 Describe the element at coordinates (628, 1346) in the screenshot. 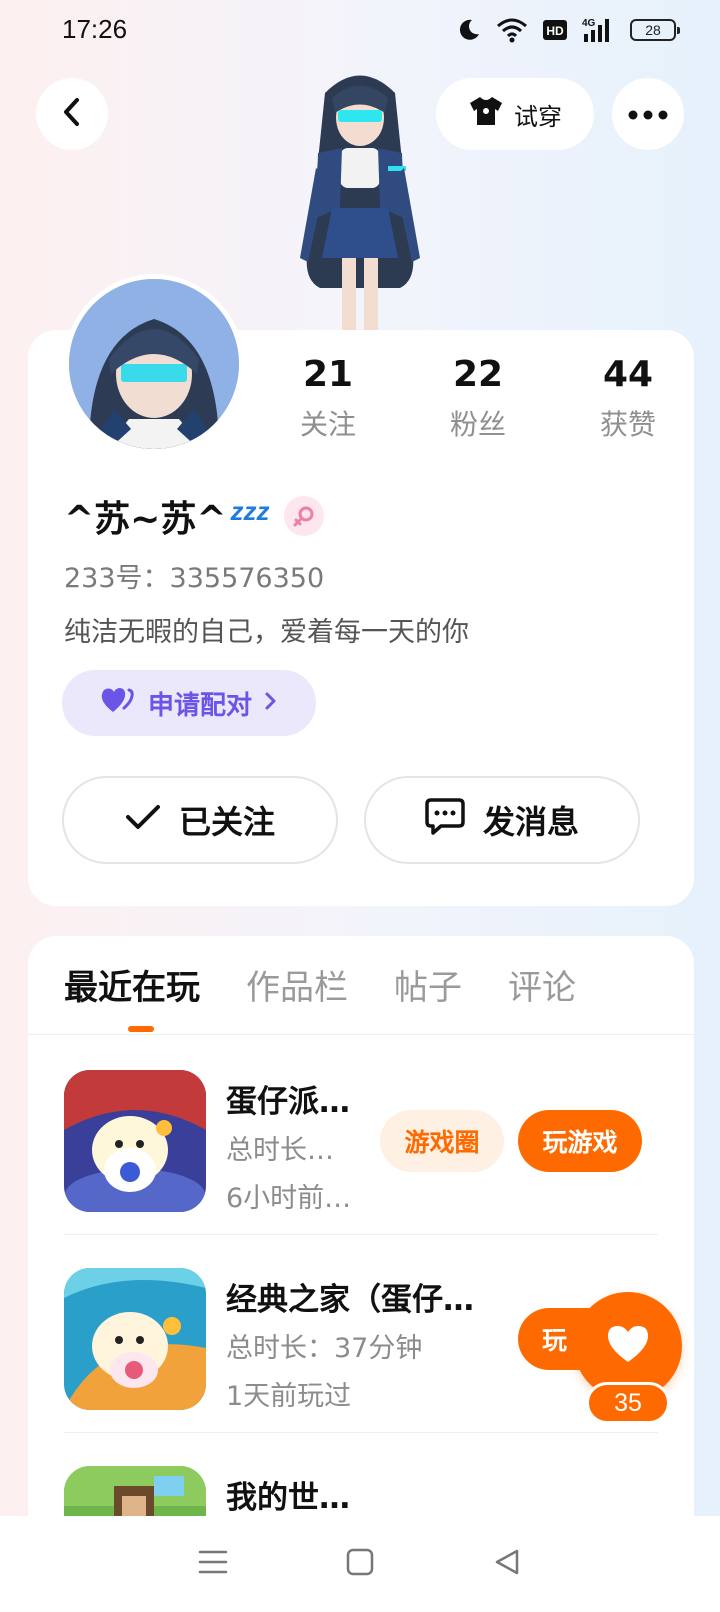

I see `heart-icon` at that location.